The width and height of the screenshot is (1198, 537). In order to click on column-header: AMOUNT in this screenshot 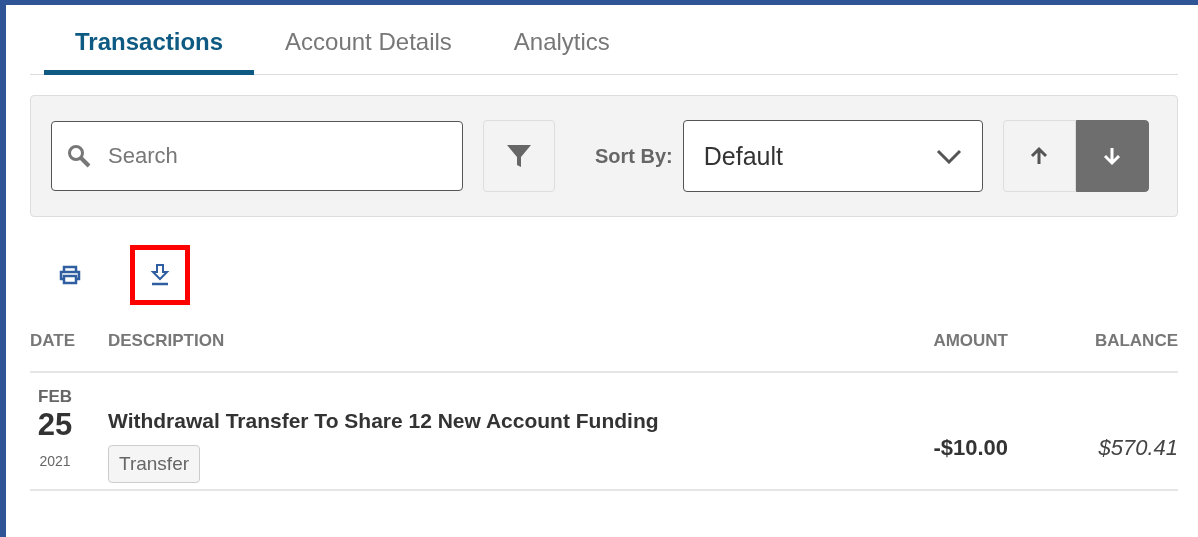, I will do `click(970, 340)`.